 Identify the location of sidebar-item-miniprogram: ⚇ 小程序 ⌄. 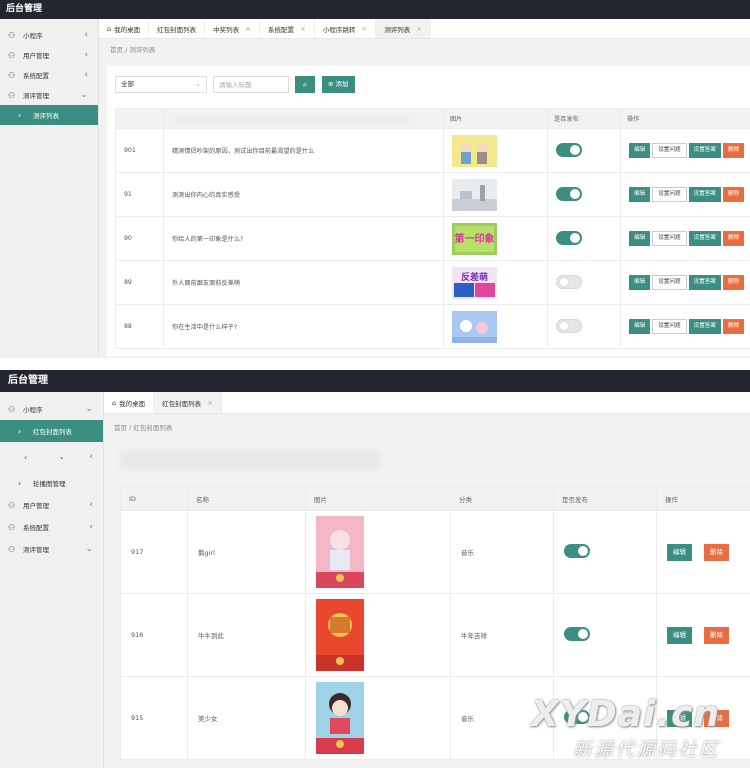
(51, 409).